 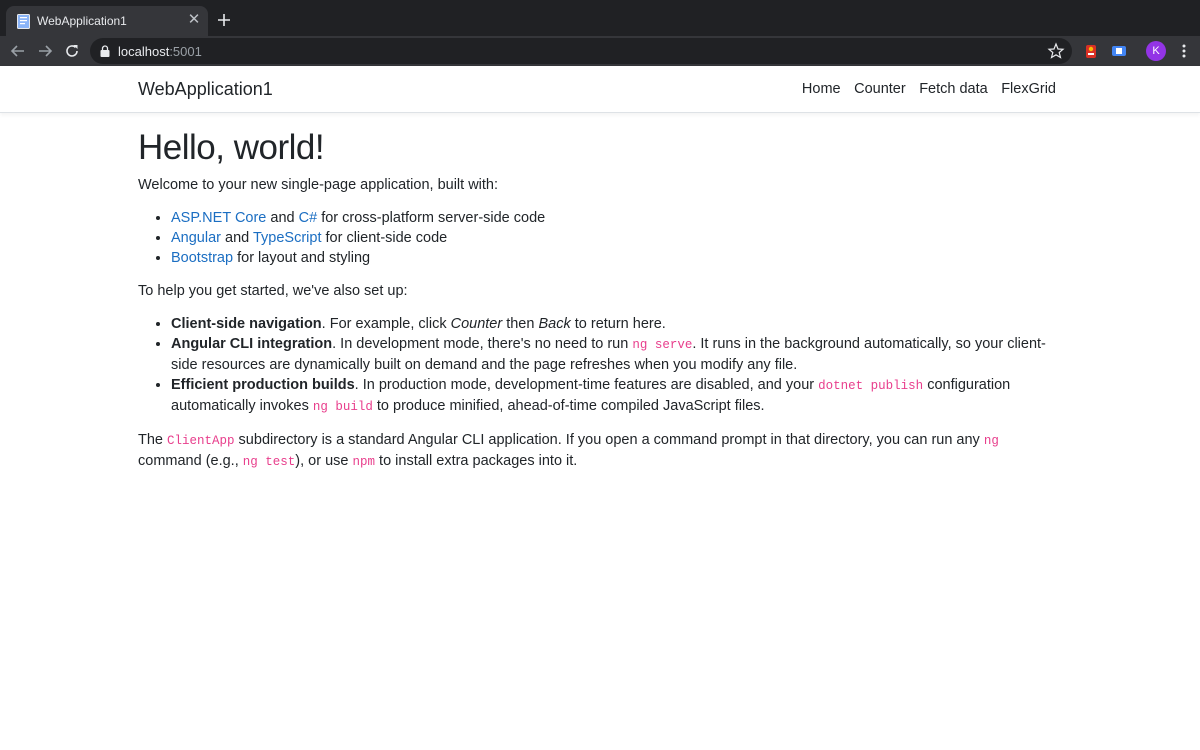 What do you see at coordinates (991, 441) in the screenshot?
I see `inline-code: ng` at bounding box center [991, 441].